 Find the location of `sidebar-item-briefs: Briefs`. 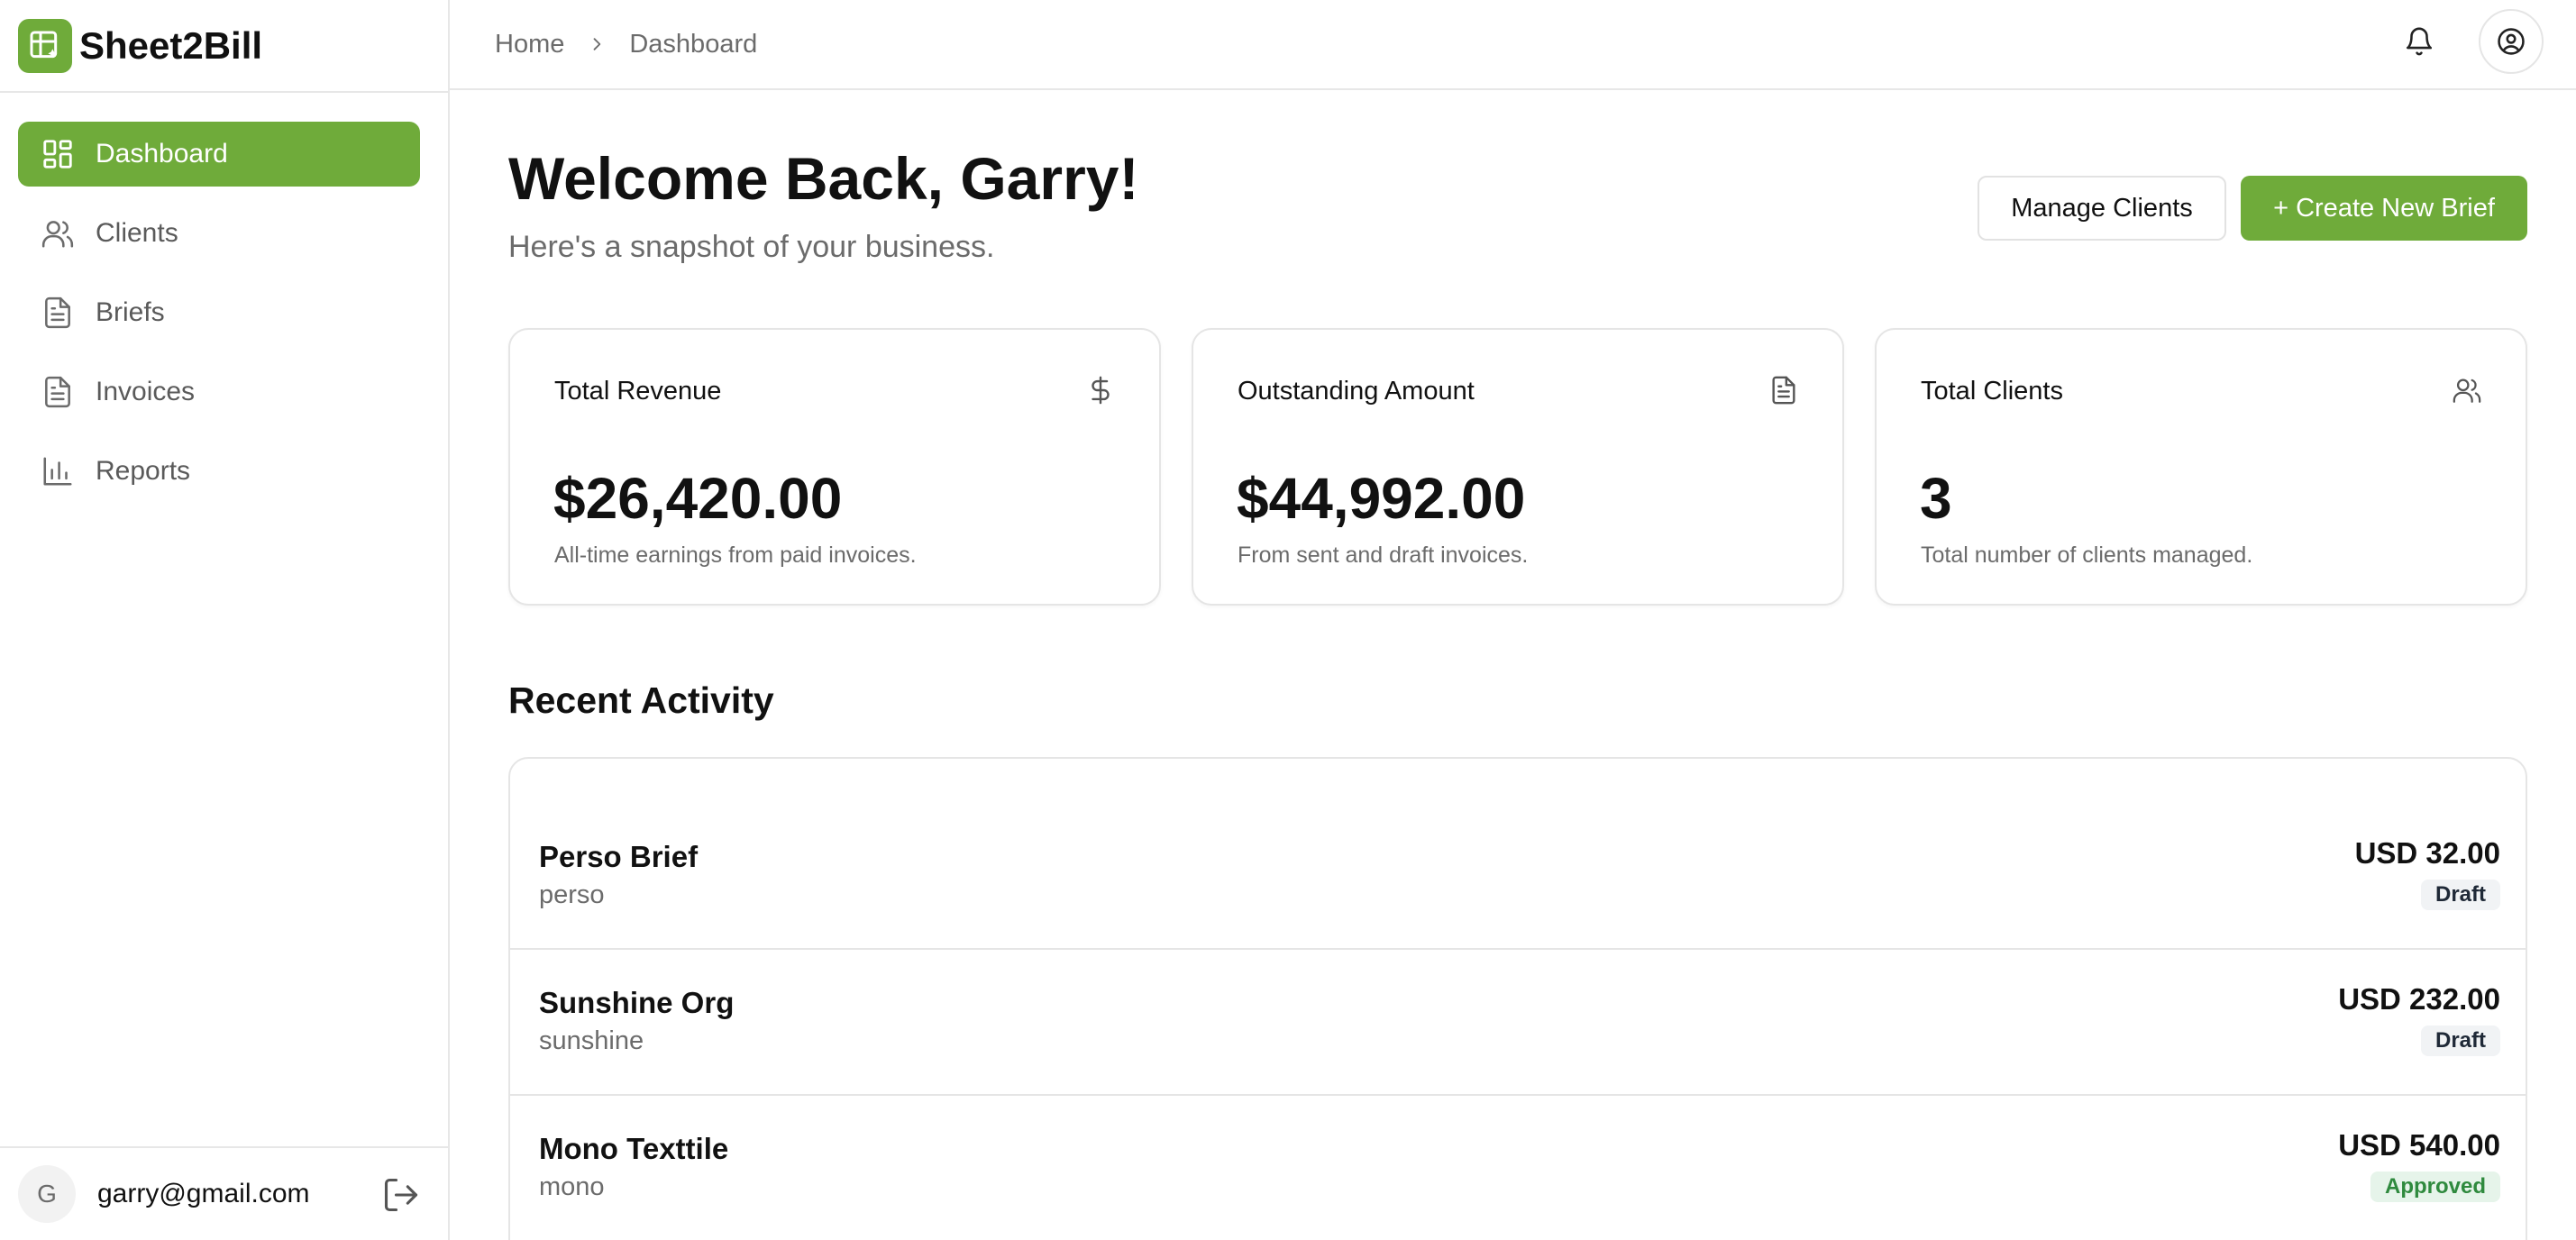

sidebar-item-briefs: Briefs is located at coordinates (219, 312).